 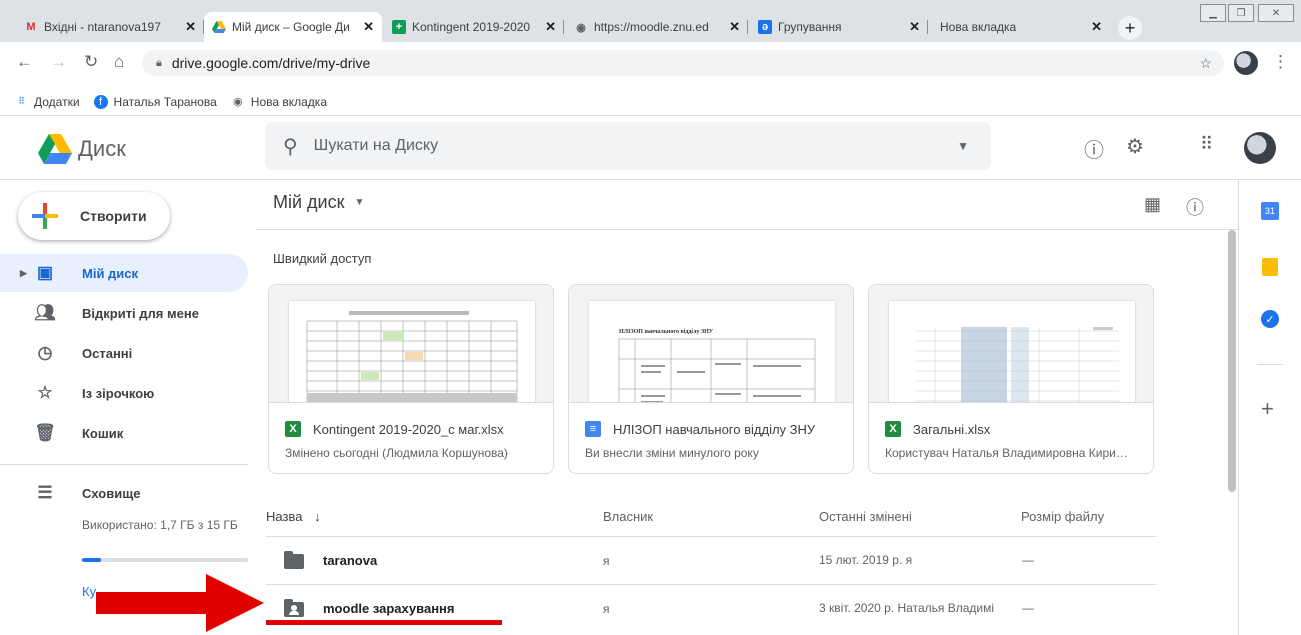 I want to click on tab-gmail: M Вхідні - ntaranova197 ✕, so click(x=110, y=27).